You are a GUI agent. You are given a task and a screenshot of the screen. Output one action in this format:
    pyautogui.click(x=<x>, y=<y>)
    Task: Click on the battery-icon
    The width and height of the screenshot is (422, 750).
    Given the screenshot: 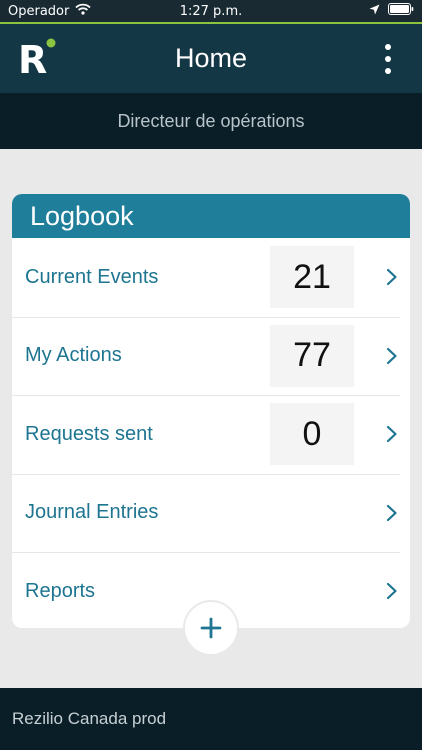 What is the action you would take?
    pyautogui.click(x=401, y=11)
    